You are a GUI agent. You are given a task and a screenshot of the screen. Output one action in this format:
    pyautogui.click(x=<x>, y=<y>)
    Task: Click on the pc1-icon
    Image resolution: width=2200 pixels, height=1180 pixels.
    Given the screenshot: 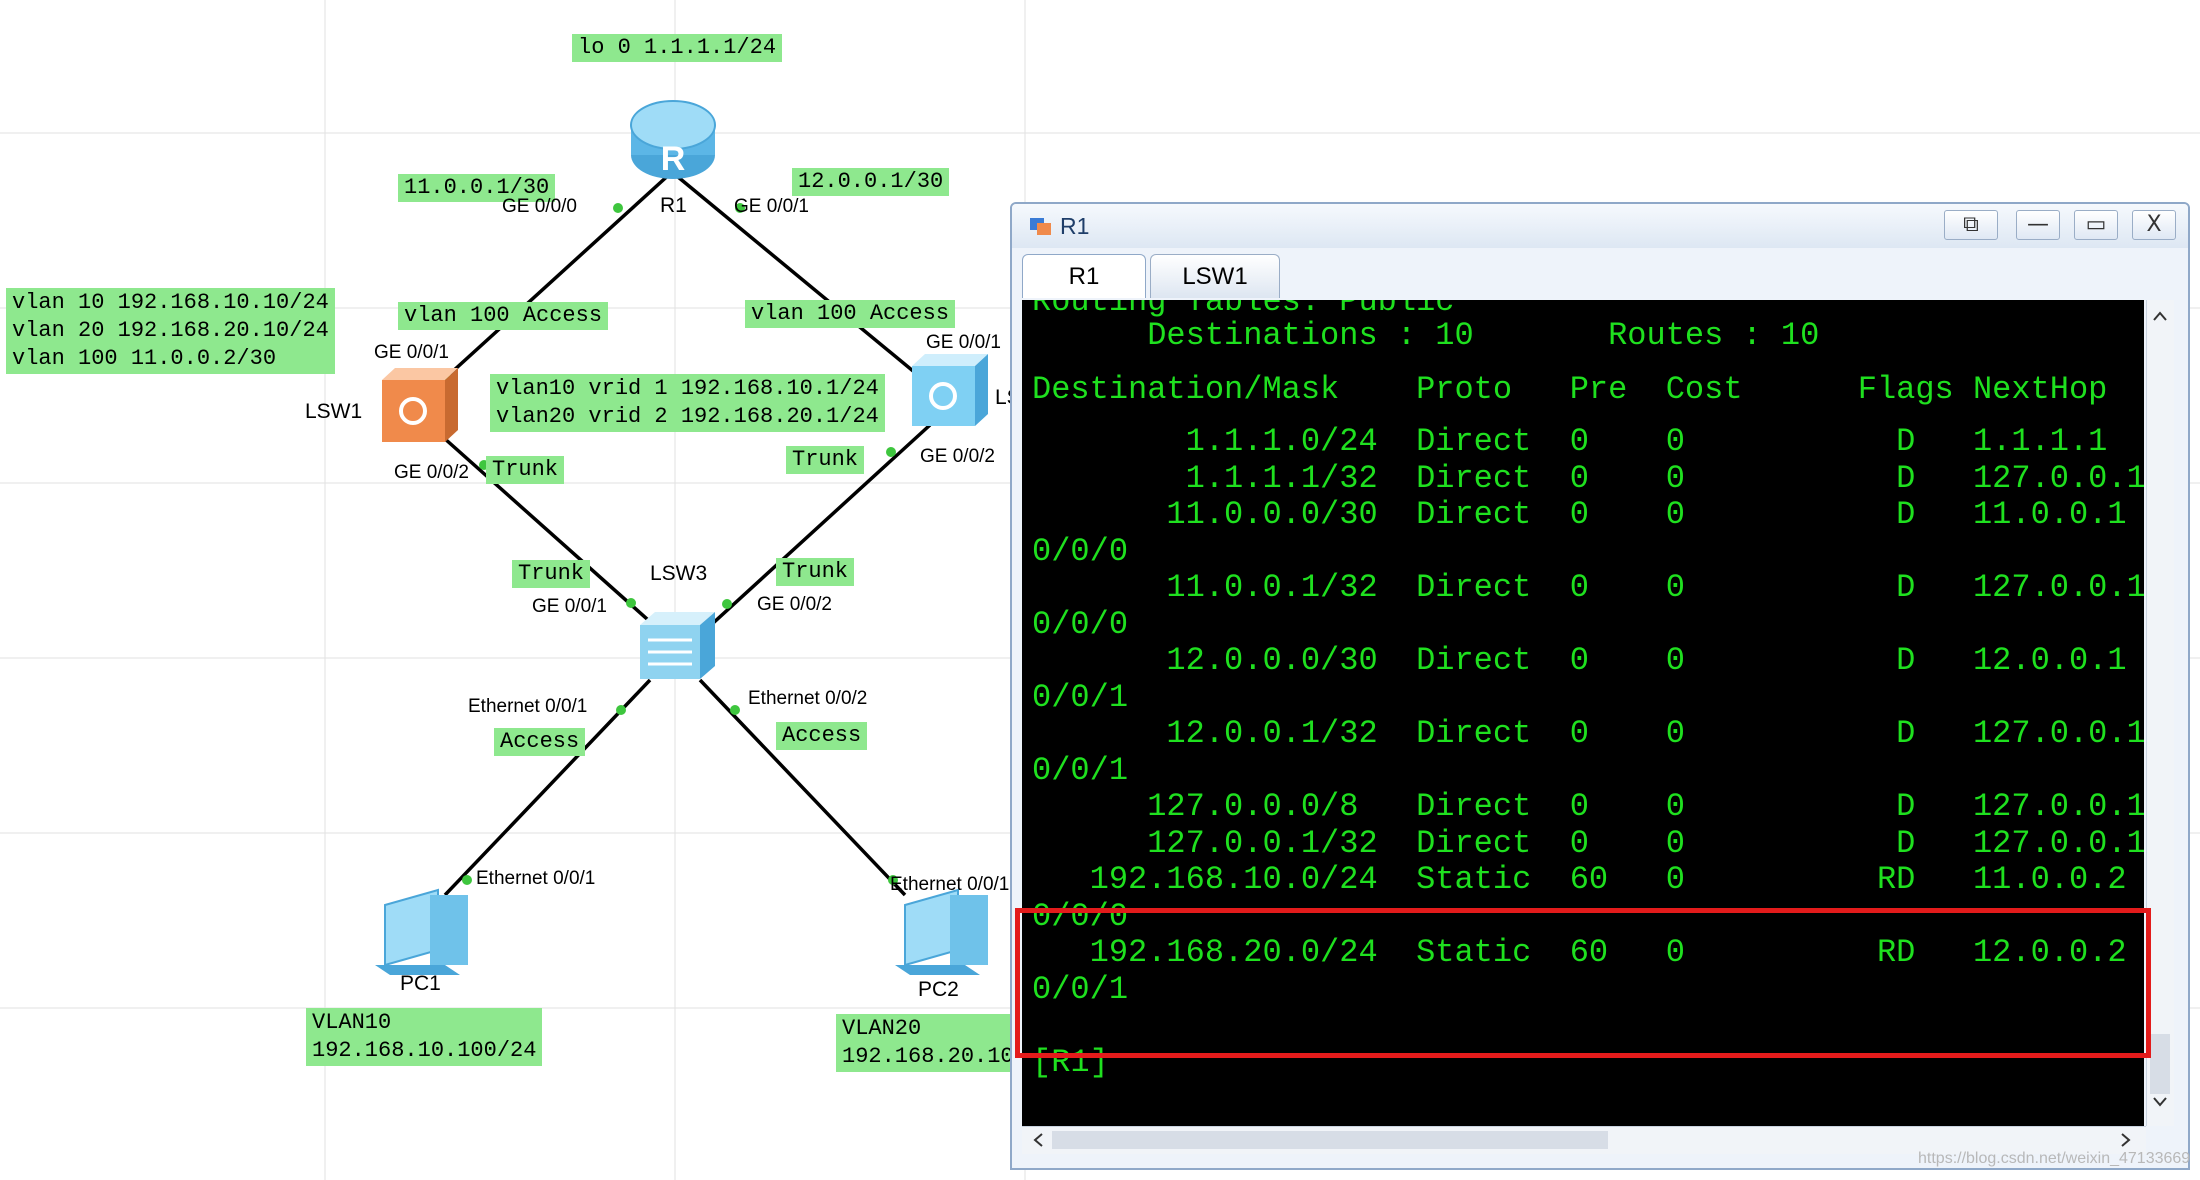 What is the action you would take?
    pyautogui.click(x=421, y=931)
    